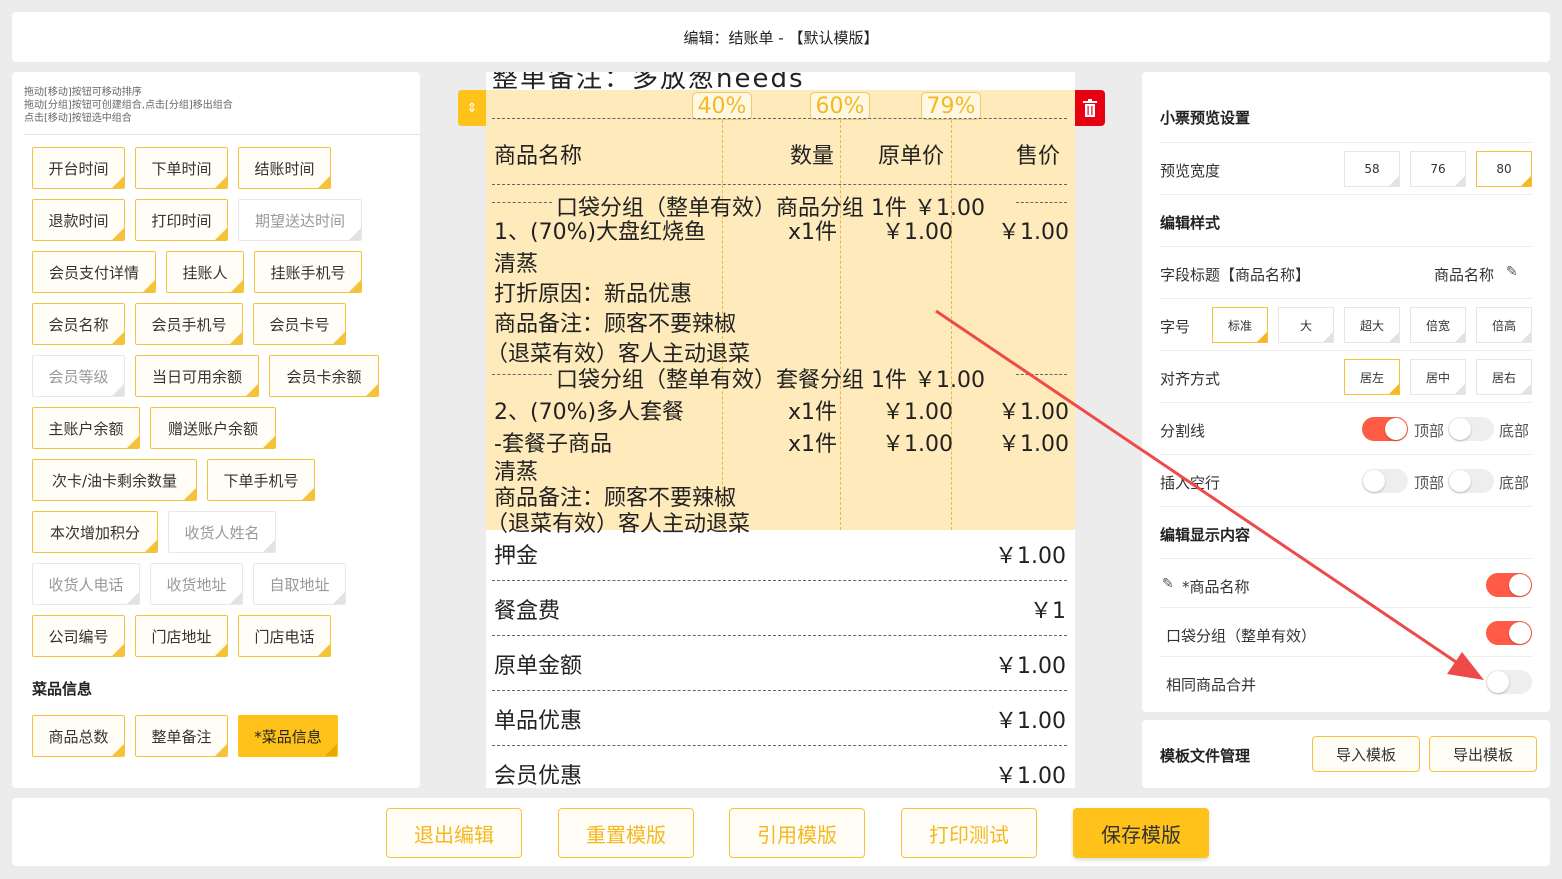 This screenshot has height=879, width=1562. I want to click on field-chip-dish-info: *菜品信息, so click(288, 736).